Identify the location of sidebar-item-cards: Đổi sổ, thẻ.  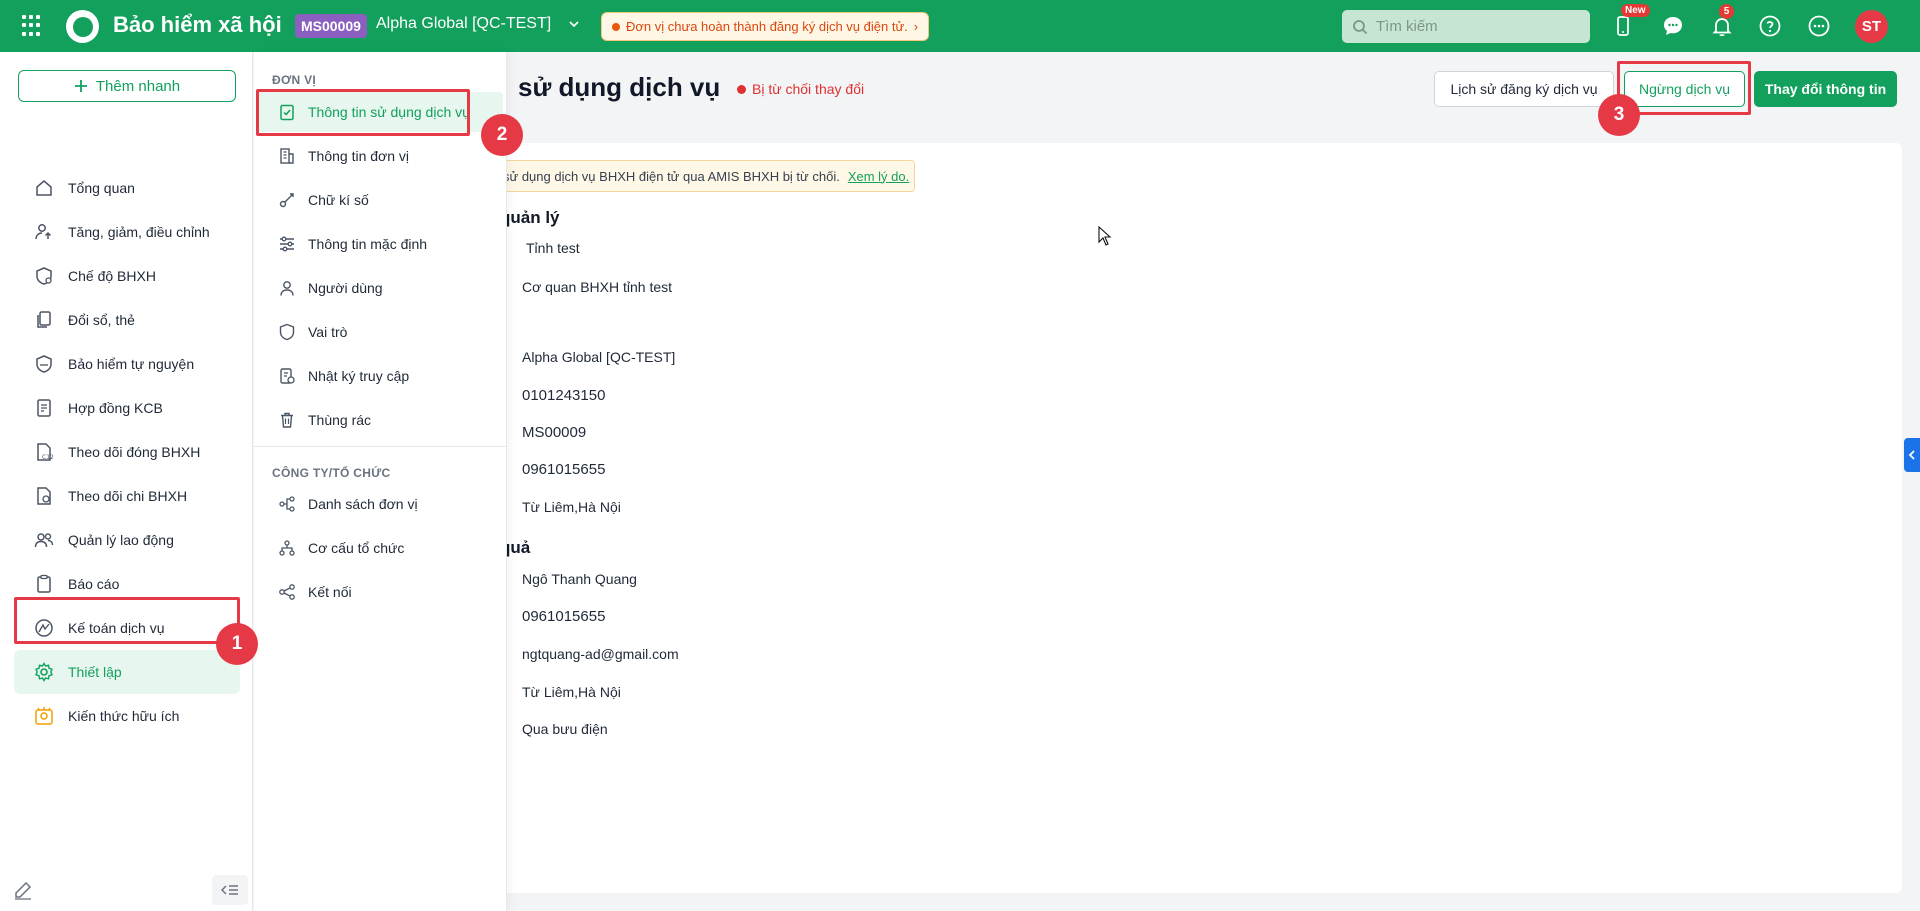
(127, 320).